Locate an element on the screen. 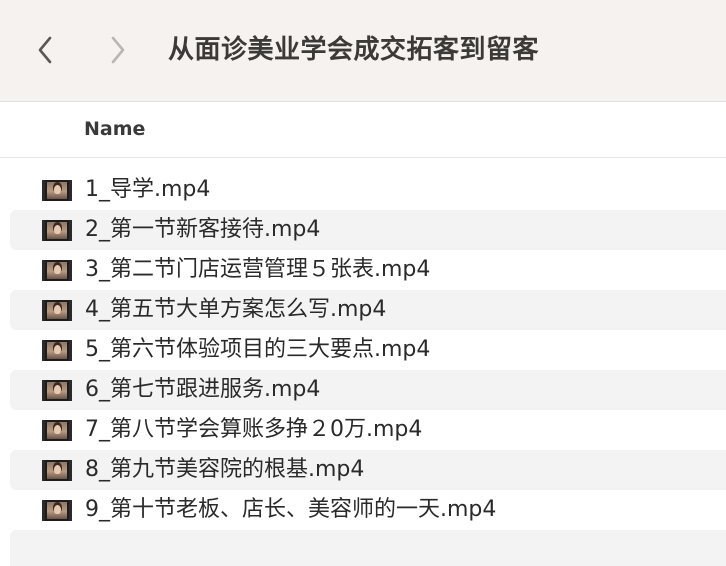  file-name: 2_第一节新客接待.mp4 is located at coordinates (203, 229).